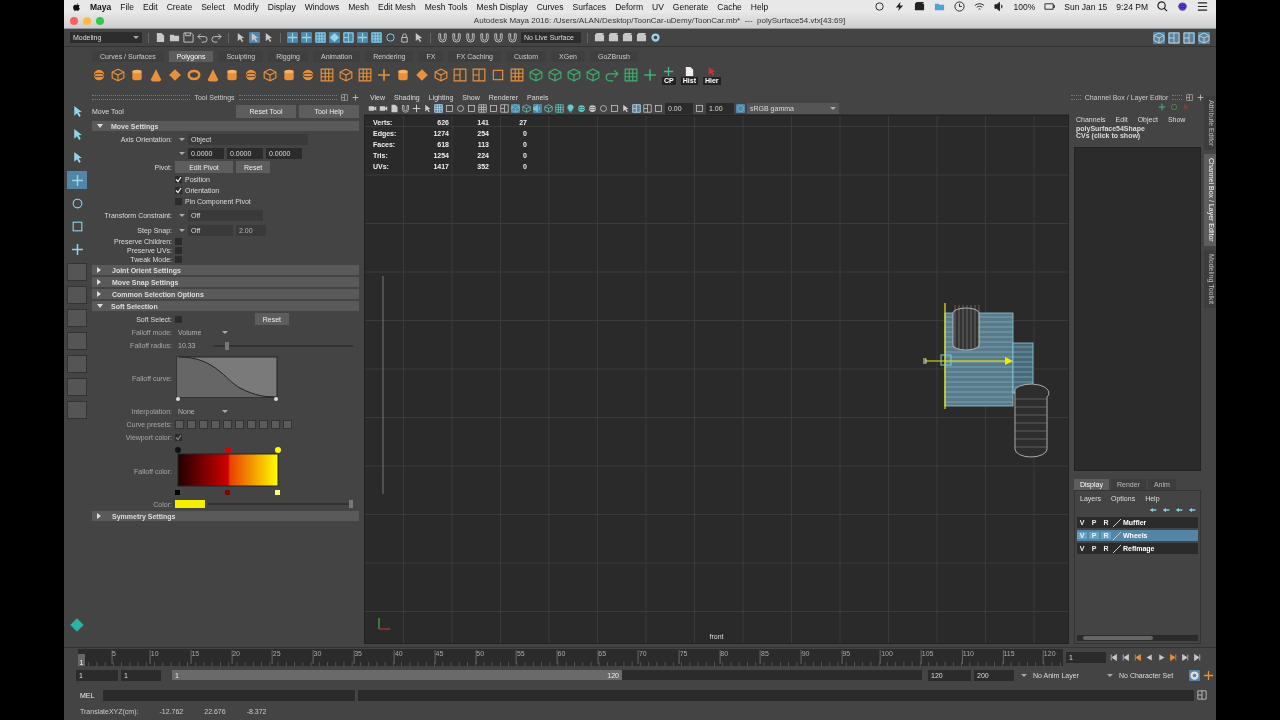 The width and height of the screenshot is (1280, 720). Describe the element at coordinates (999, 6) in the screenshot. I see `volume-icon` at that location.